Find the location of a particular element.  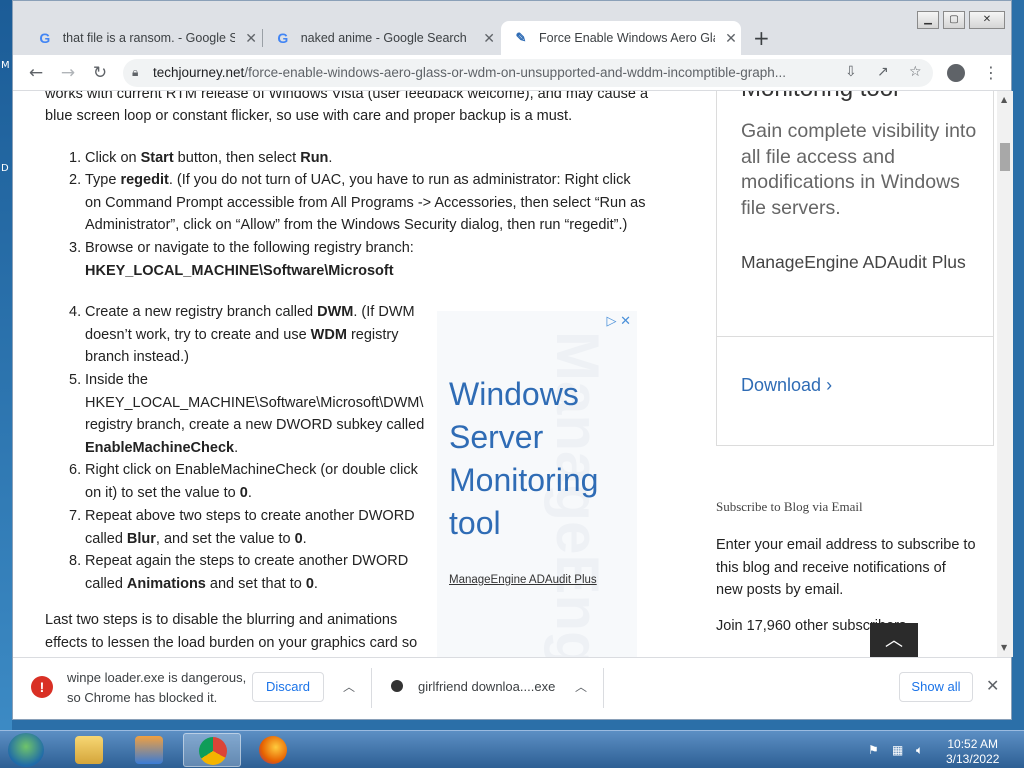

shelf-divider is located at coordinates (603, 688).